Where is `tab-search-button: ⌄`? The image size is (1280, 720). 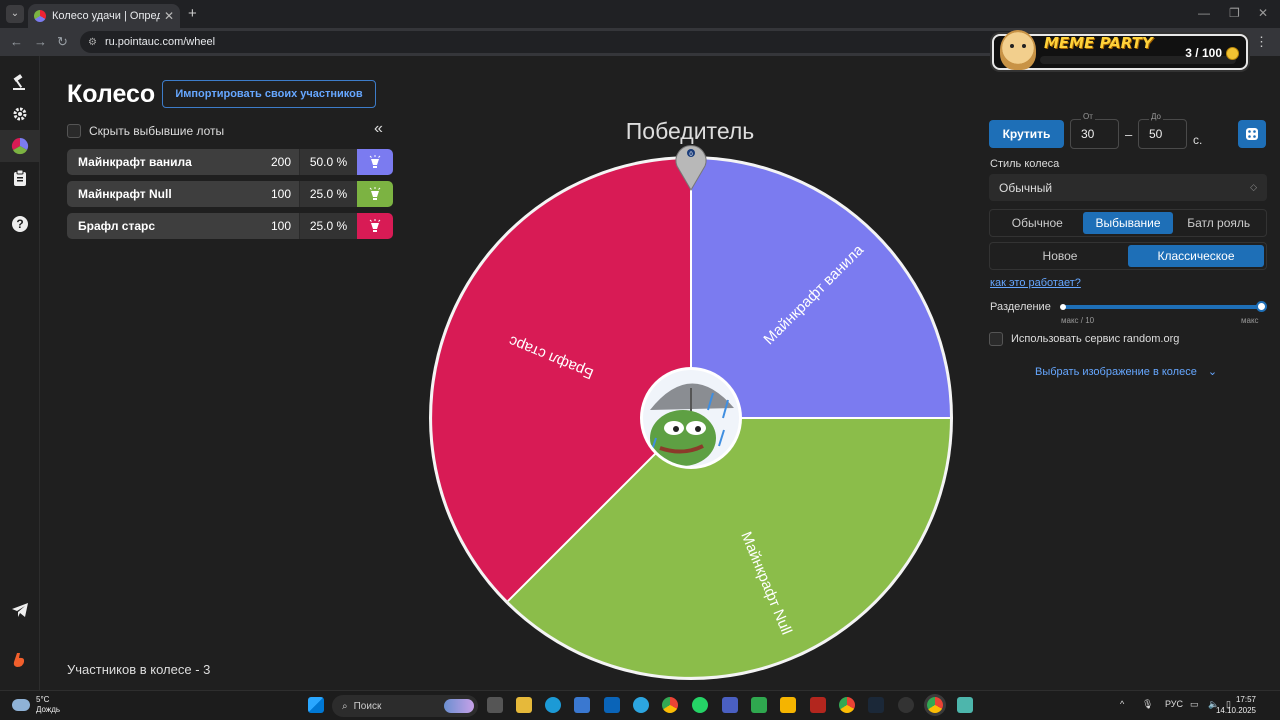
tab-search-button: ⌄ is located at coordinates (15, 14).